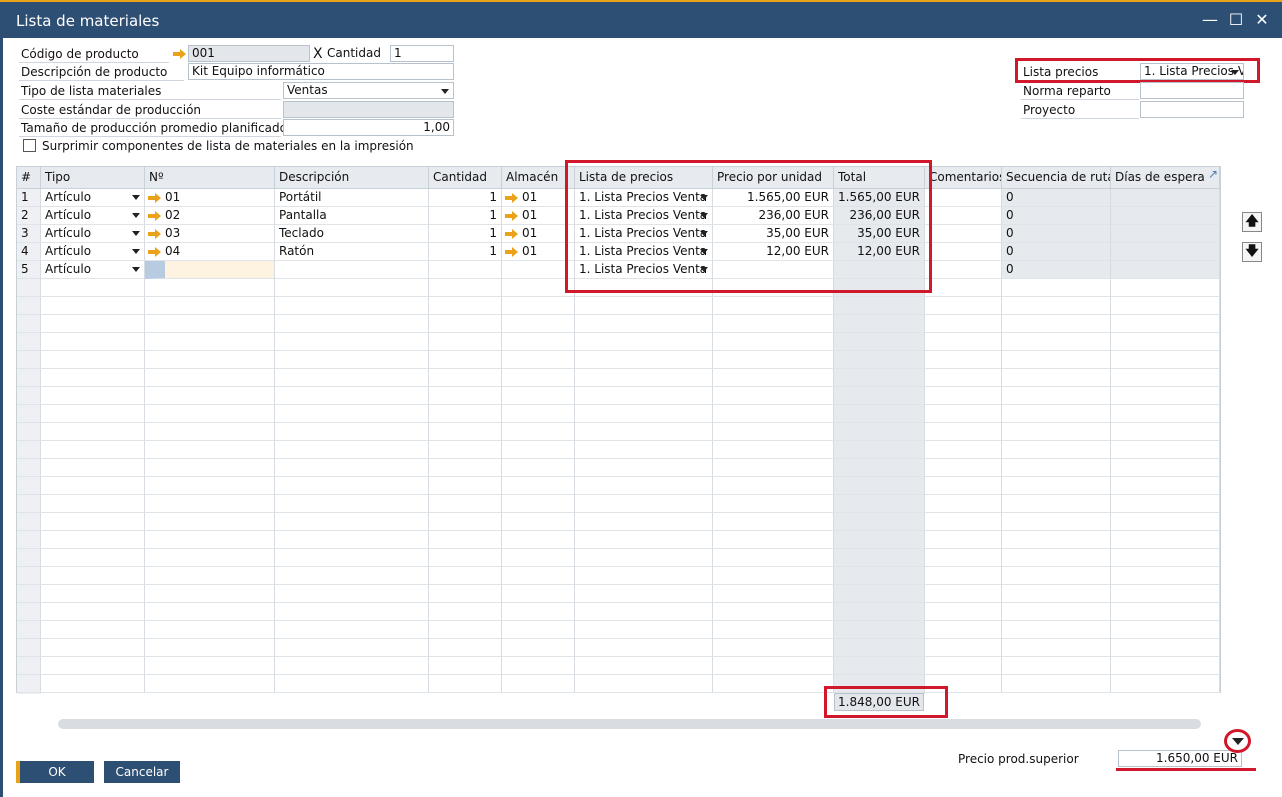  What do you see at coordinates (29, 178) in the screenshot?
I see `column-header: #` at bounding box center [29, 178].